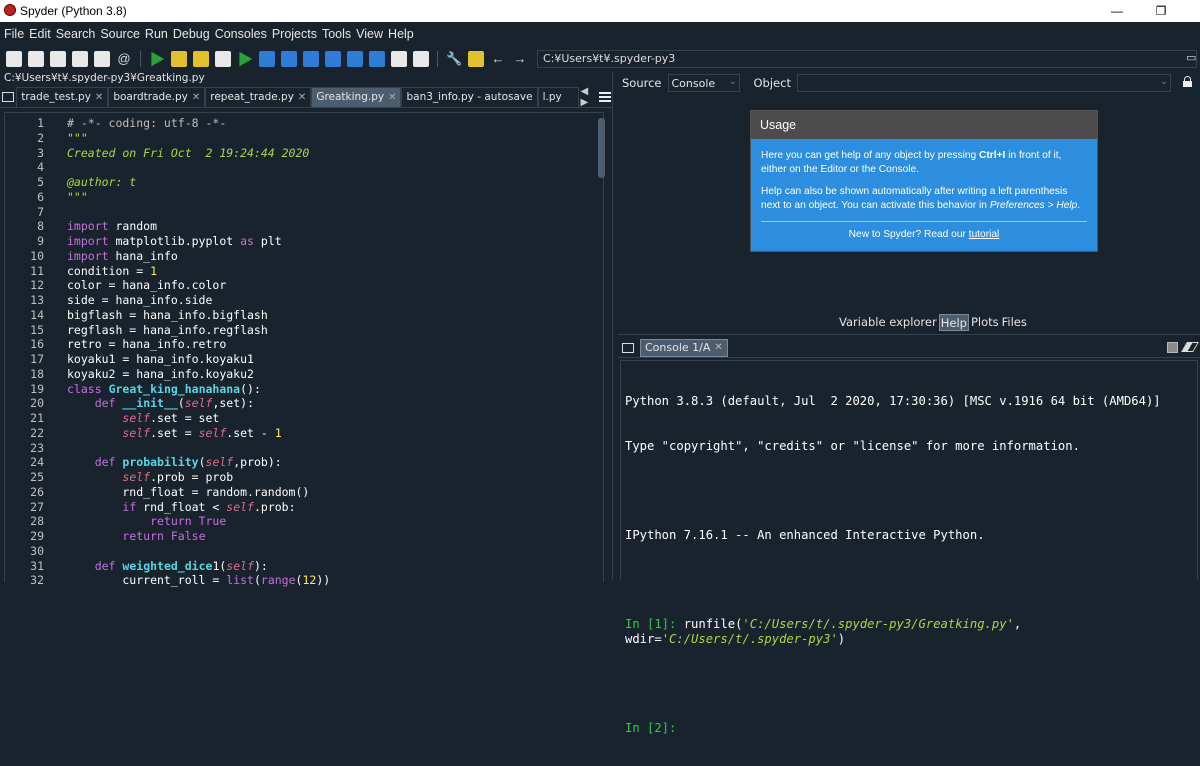 The height and width of the screenshot is (766, 1200). What do you see at coordinates (14, 34) in the screenshot?
I see `menu-file: File` at bounding box center [14, 34].